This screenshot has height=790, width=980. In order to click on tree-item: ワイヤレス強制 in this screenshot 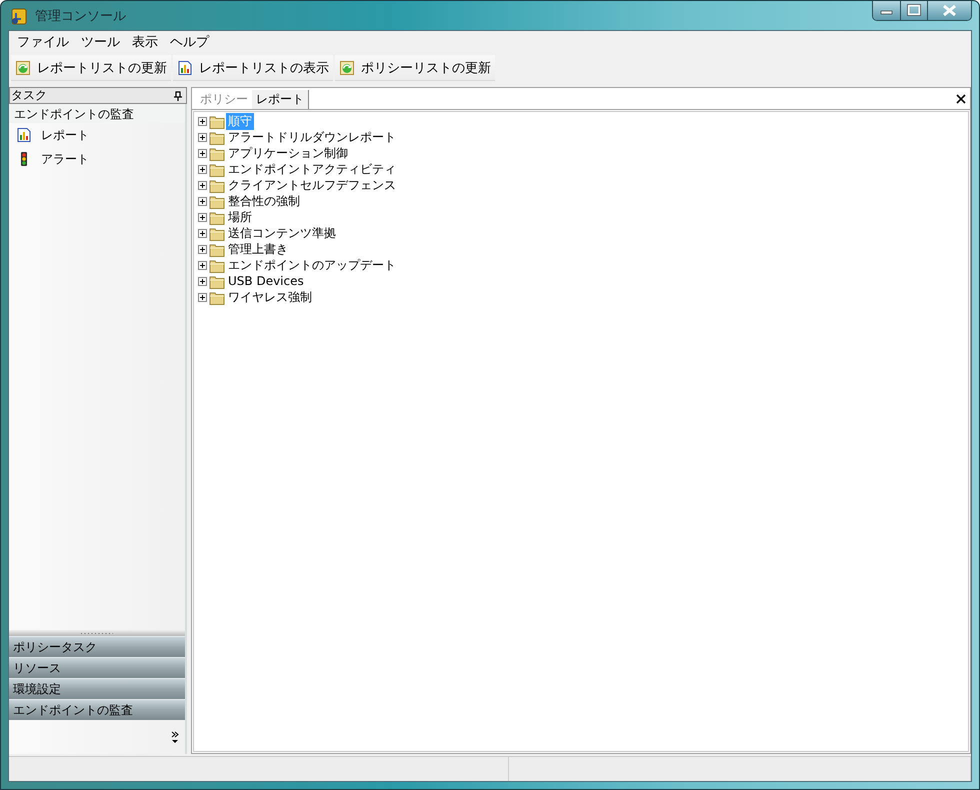, I will do `click(270, 297)`.